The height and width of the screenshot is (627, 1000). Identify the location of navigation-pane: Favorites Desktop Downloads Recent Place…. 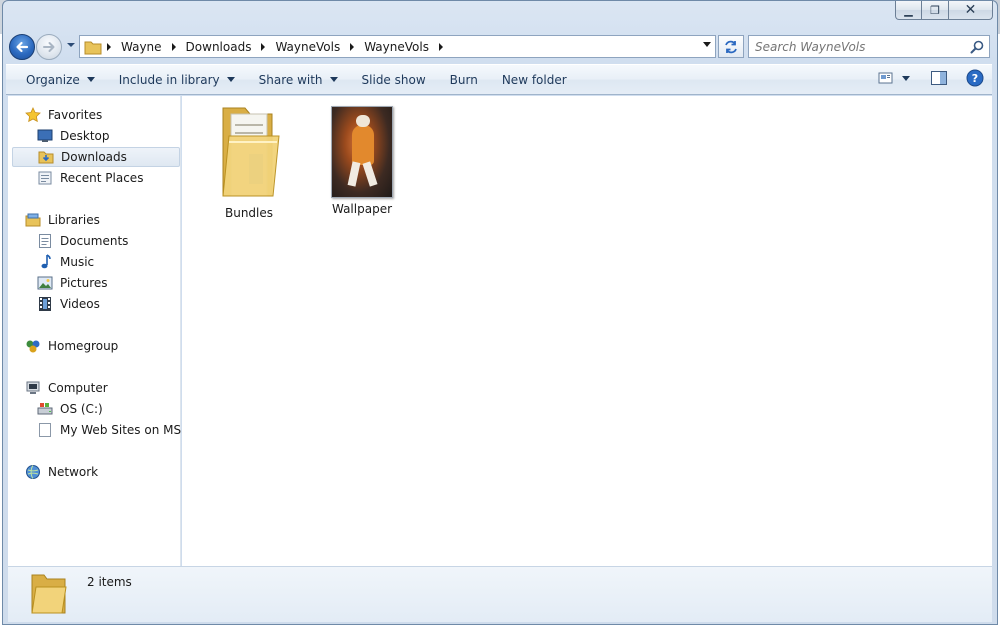
(99, 331).